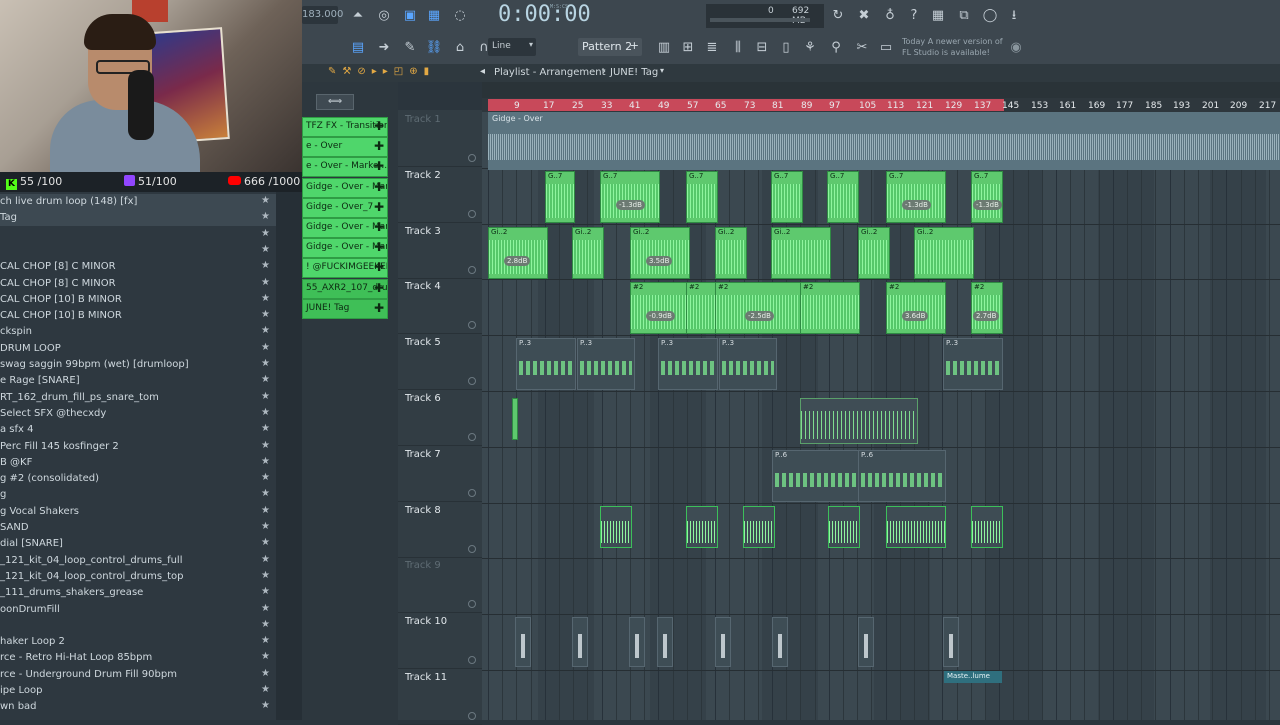 Image resolution: width=1280 pixels, height=725 pixels. What do you see at coordinates (345, 127) in the screenshot?
I see `picker-item: TFZ FX - Transition ✚` at bounding box center [345, 127].